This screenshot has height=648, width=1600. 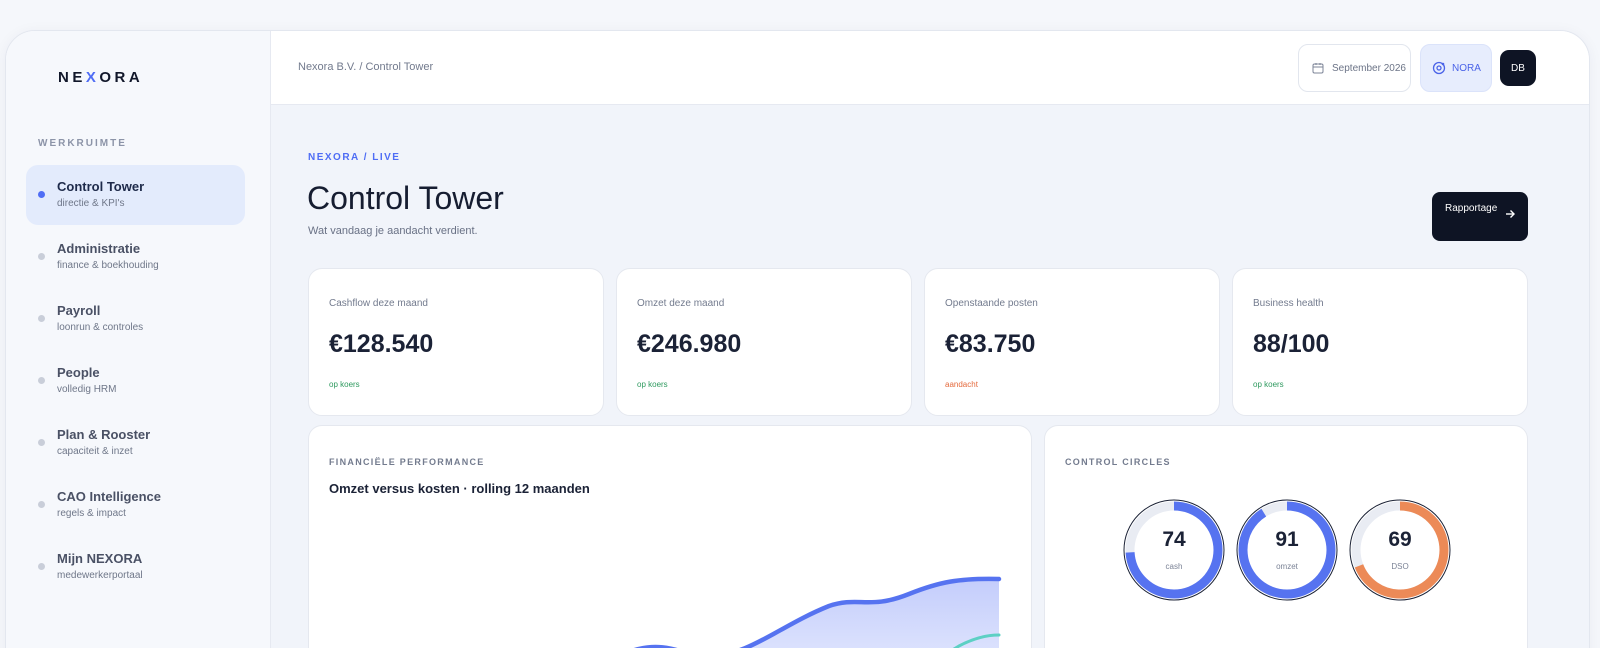 I want to click on sidebar-item-title: Administratie, so click(x=99, y=248).